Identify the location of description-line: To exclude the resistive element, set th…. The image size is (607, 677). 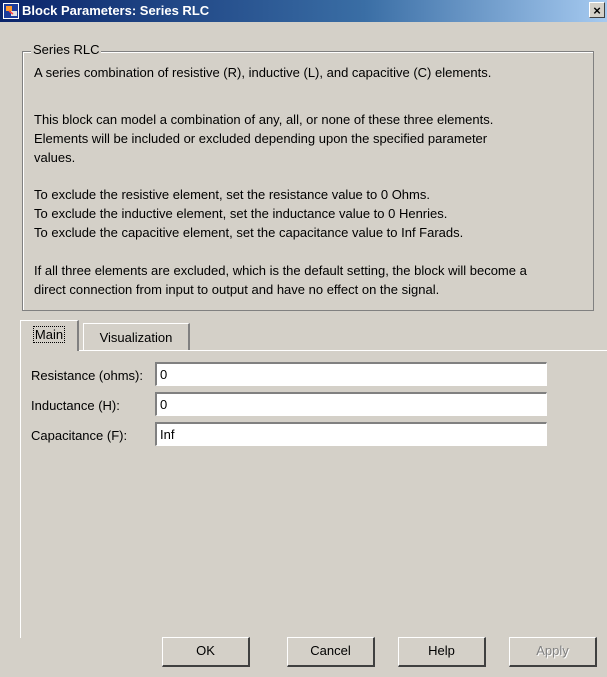
(232, 194).